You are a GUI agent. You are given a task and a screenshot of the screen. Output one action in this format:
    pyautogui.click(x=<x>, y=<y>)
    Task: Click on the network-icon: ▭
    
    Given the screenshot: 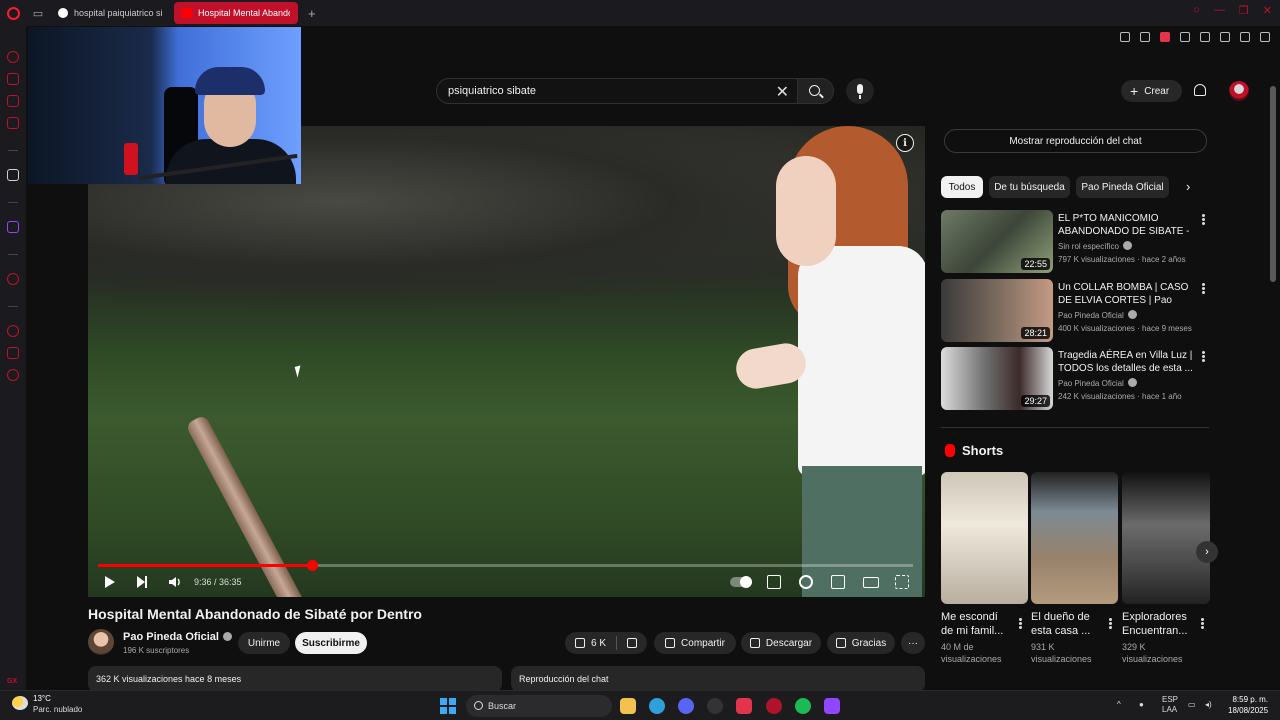 What is the action you would take?
    pyautogui.click(x=1192, y=704)
    